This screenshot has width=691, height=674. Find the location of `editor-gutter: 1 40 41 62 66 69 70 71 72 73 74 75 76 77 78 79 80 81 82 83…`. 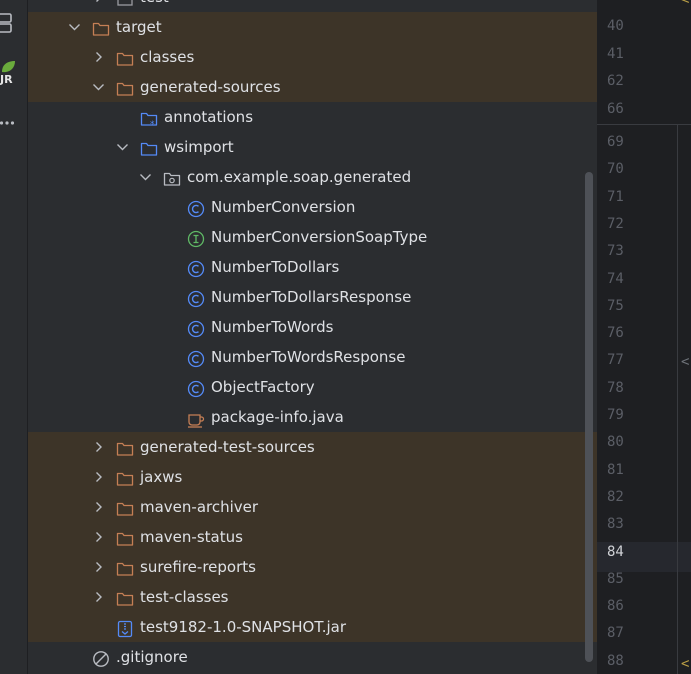

editor-gutter: 1 40 41 62 66 69 70 71 72 73 74 75 76 77 78 79 80 81 82 83… is located at coordinates (644, 337).